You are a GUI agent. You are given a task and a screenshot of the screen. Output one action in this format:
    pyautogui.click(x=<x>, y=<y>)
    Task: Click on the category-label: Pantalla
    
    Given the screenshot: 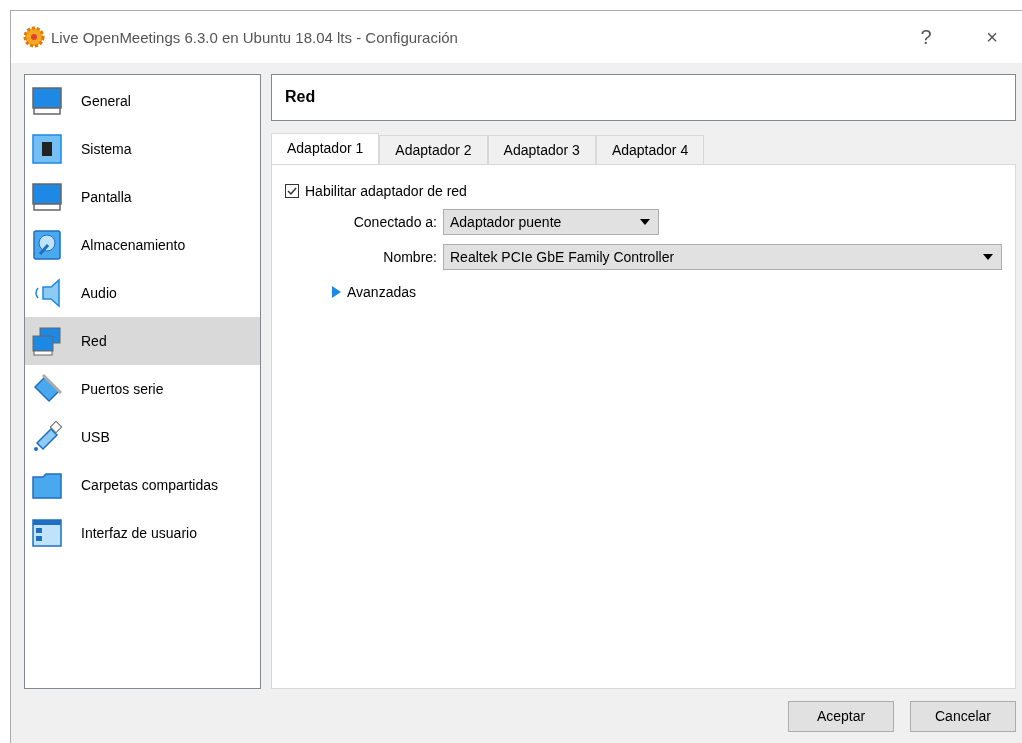 What is the action you would take?
    pyautogui.click(x=106, y=197)
    